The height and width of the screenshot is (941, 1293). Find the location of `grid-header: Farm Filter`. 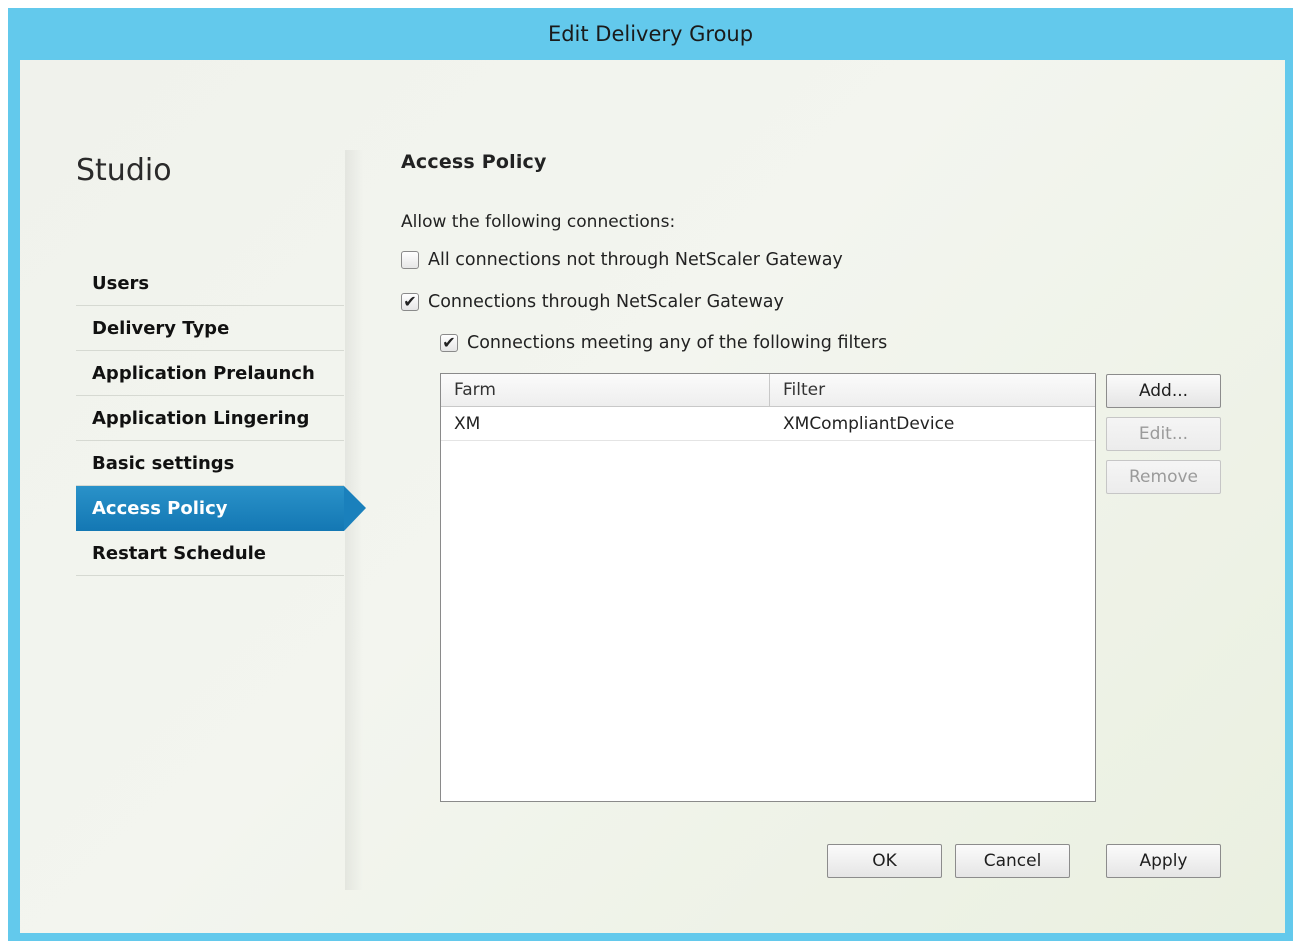

grid-header: Farm Filter is located at coordinates (768, 390).